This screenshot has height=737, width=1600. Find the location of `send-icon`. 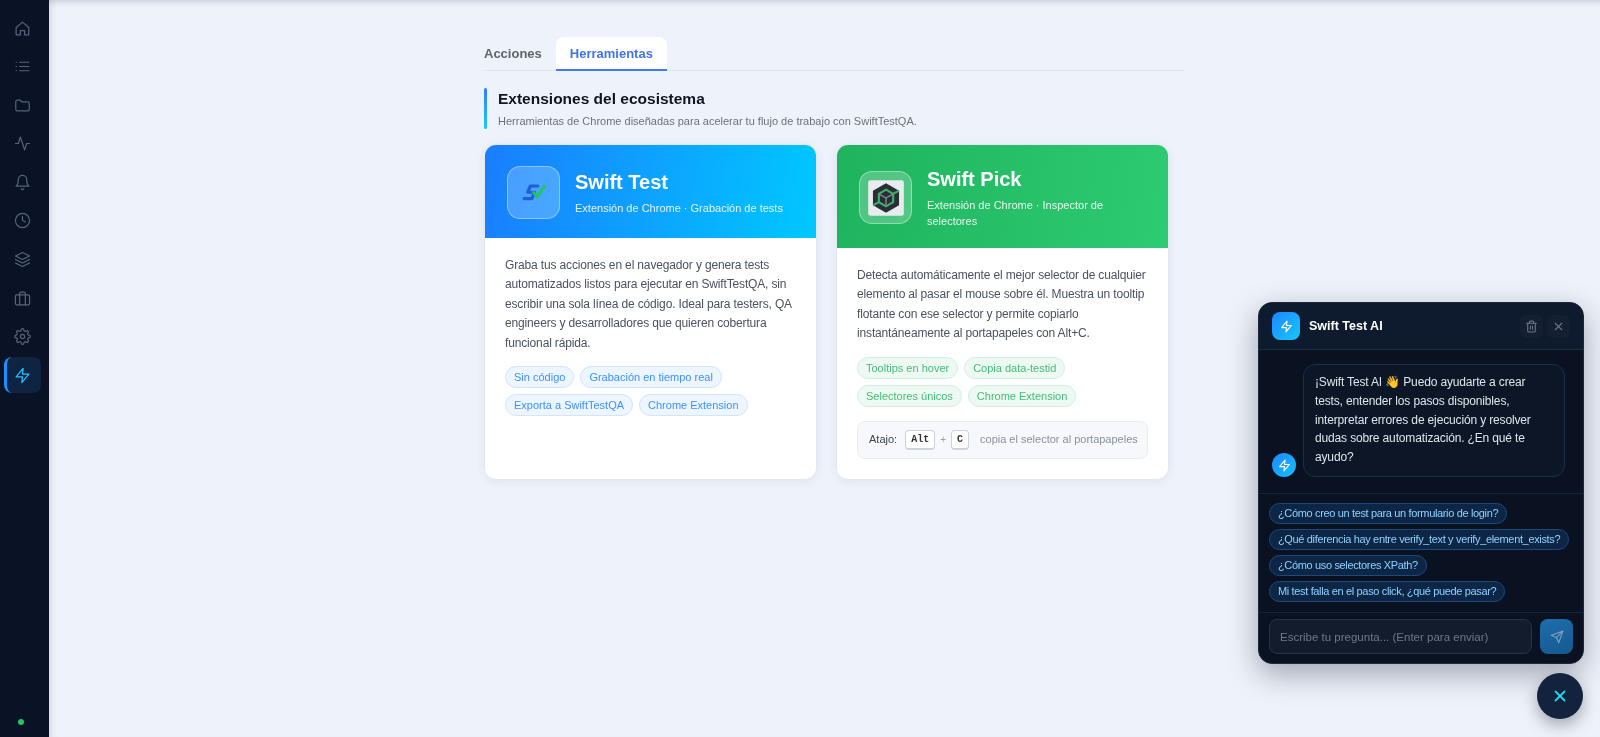

send-icon is located at coordinates (1556, 636).